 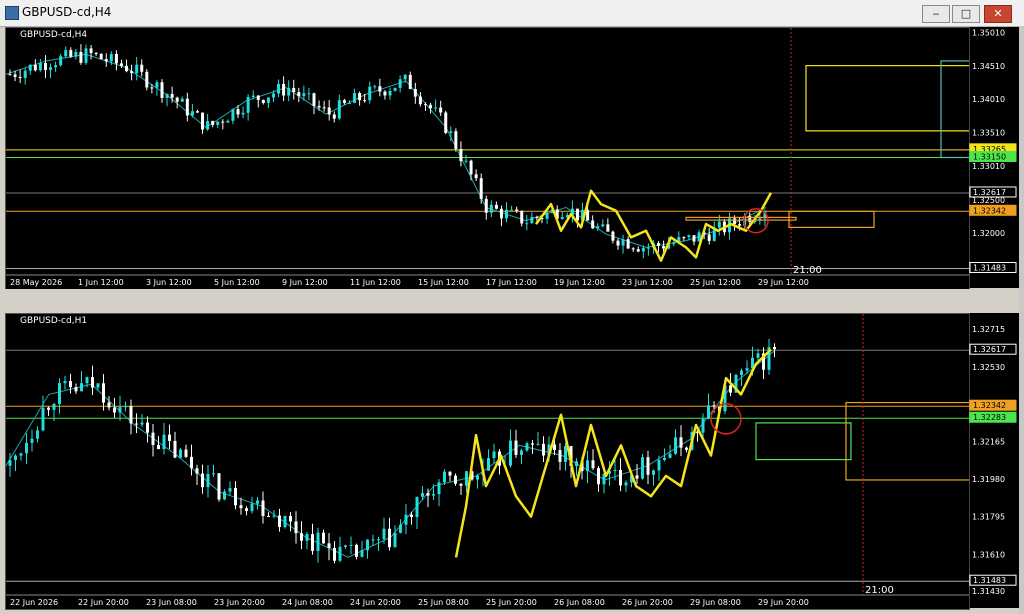 What do you see at coordinates (67, 12) in the screenshot?
I see `window-title: GBPUSD-cd,H4` at bounding box center [67, 12].